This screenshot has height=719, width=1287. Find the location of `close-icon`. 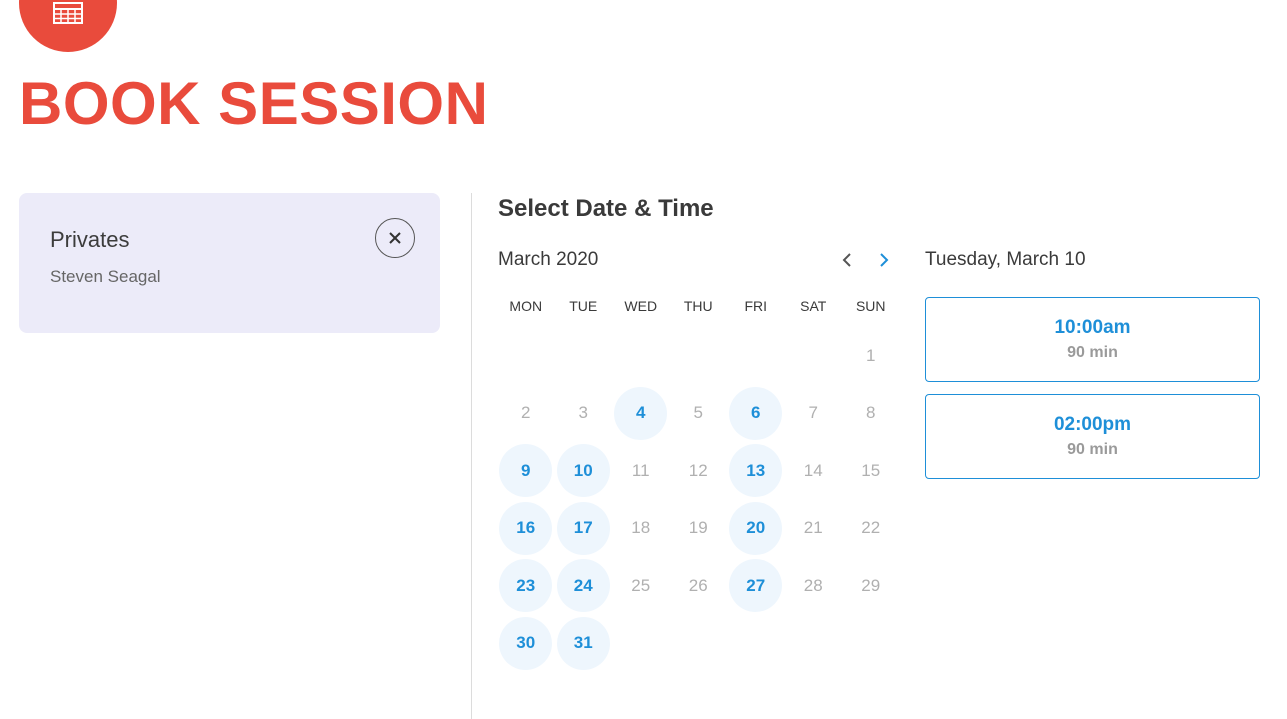

close-icon is located at coordinates (395, 238).